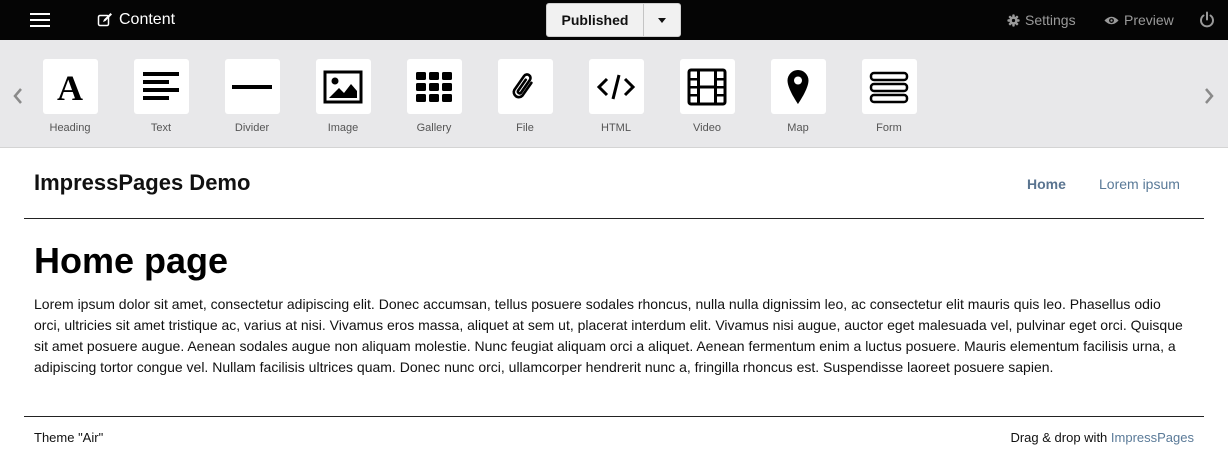 The width and height of the screenshot is (1228, 469). I want to click on widget-label: Map, so click(798, 128).